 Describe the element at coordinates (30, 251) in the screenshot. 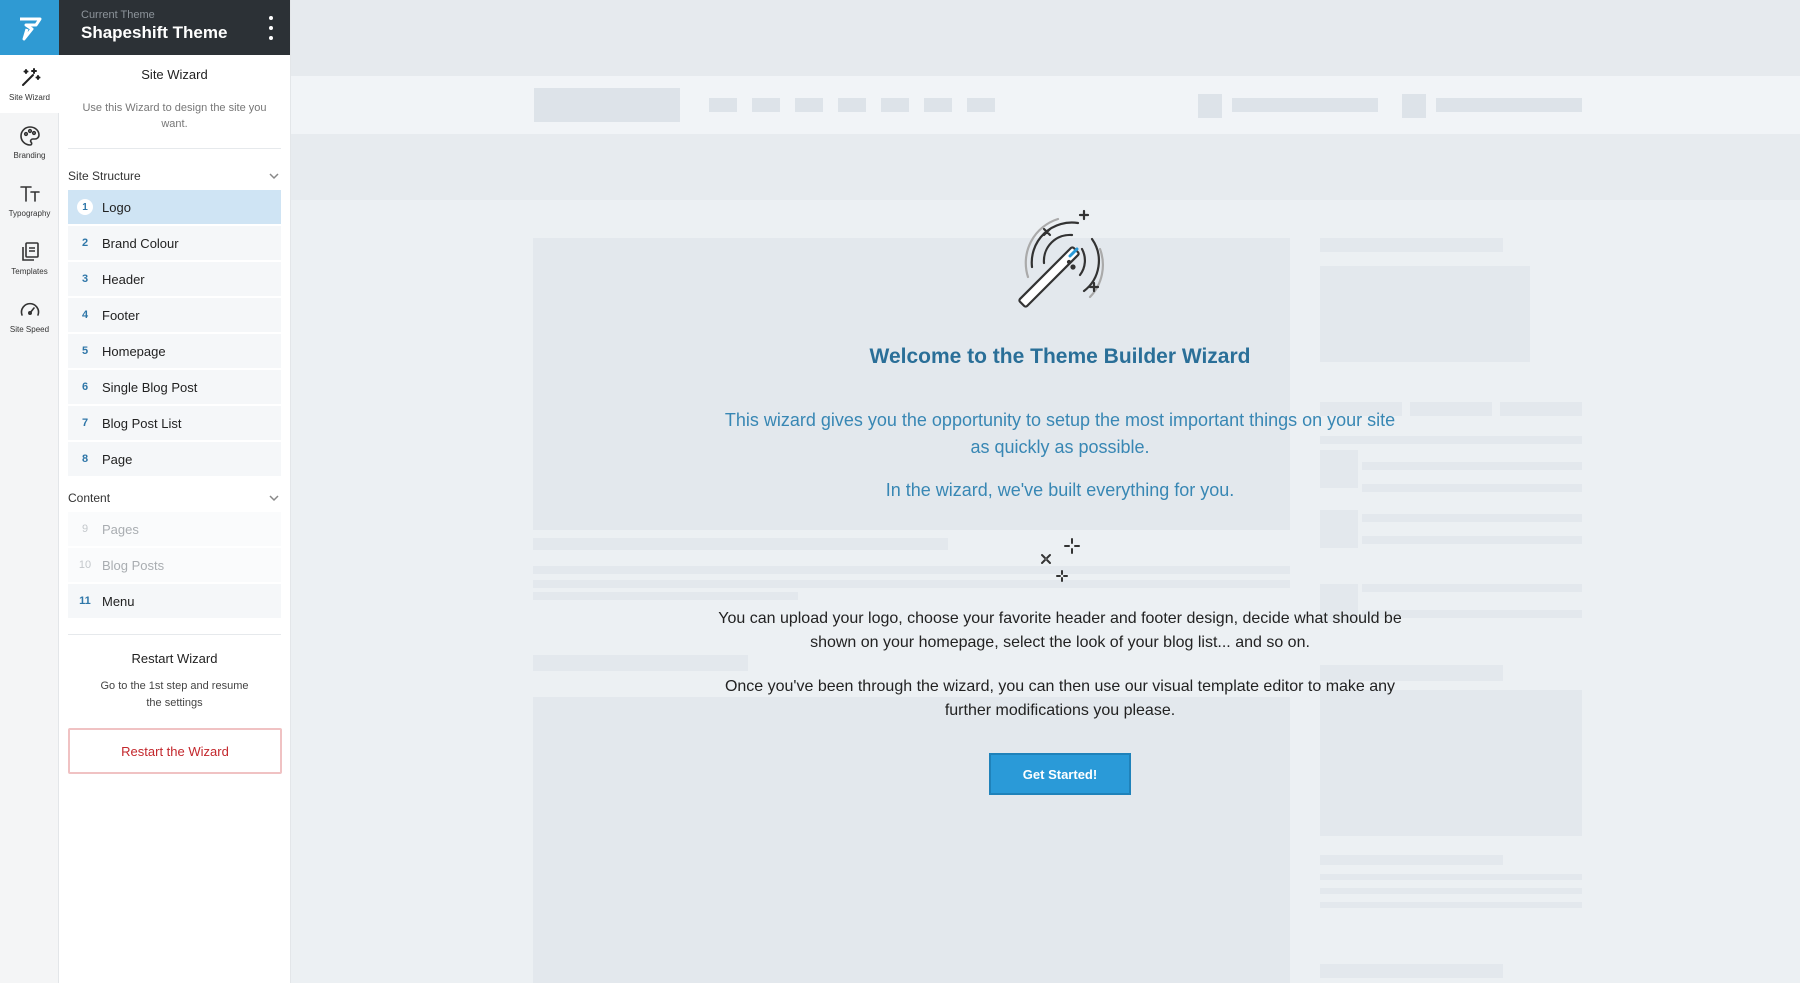

I see `templates-icon` at that location.